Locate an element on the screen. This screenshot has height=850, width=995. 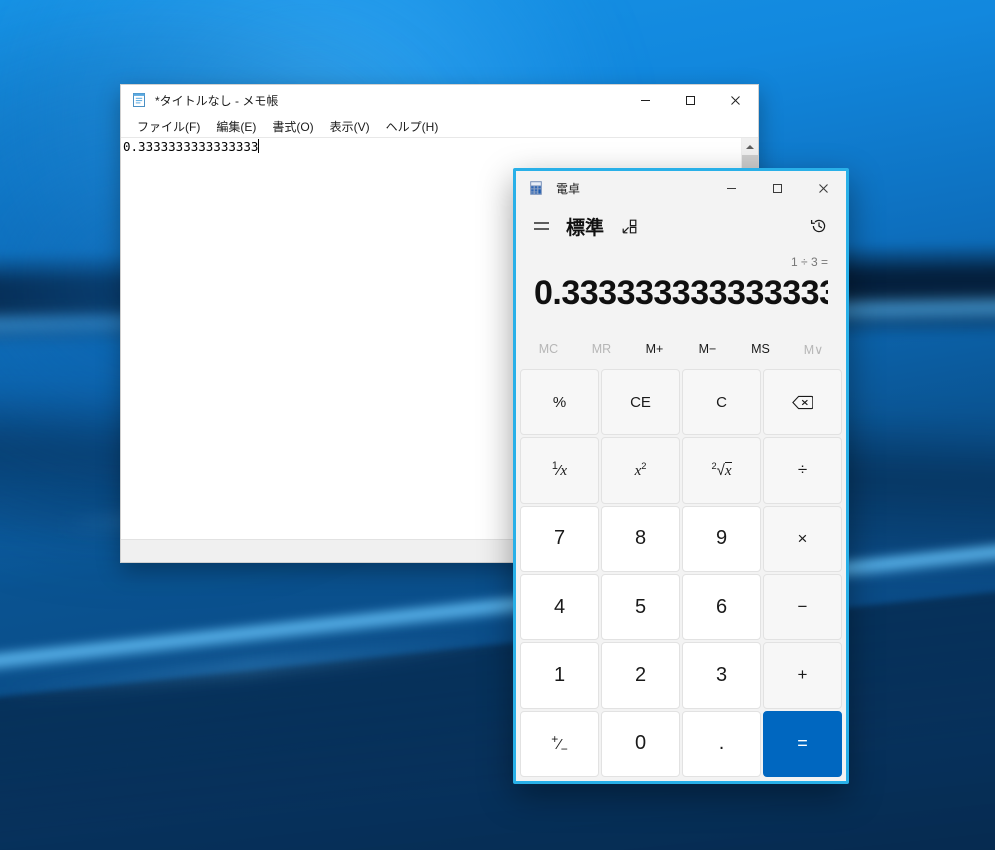
calculator-title: 電卓 is located at coordinates (568, 188).